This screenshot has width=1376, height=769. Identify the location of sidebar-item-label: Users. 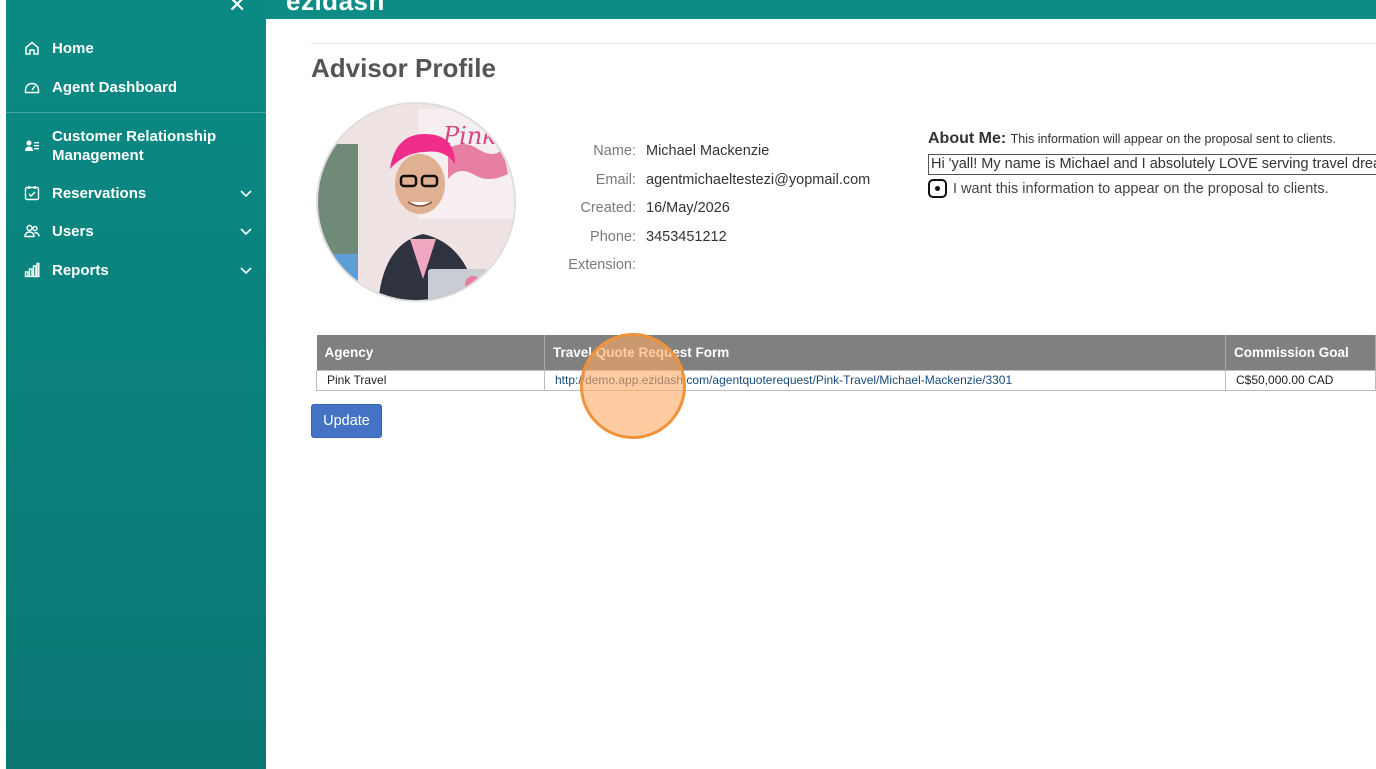
(73, 231).